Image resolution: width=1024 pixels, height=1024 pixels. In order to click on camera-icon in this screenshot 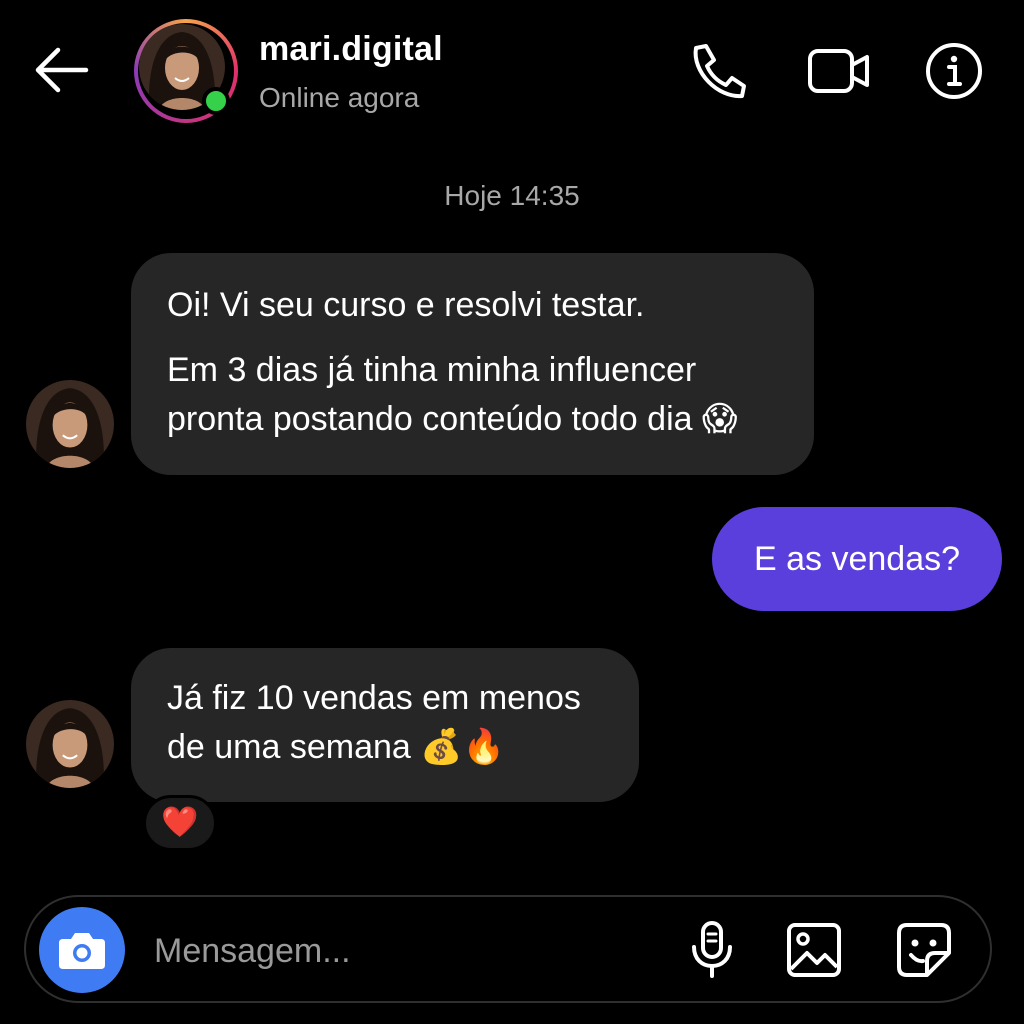, I will do `click(82, 951)`.